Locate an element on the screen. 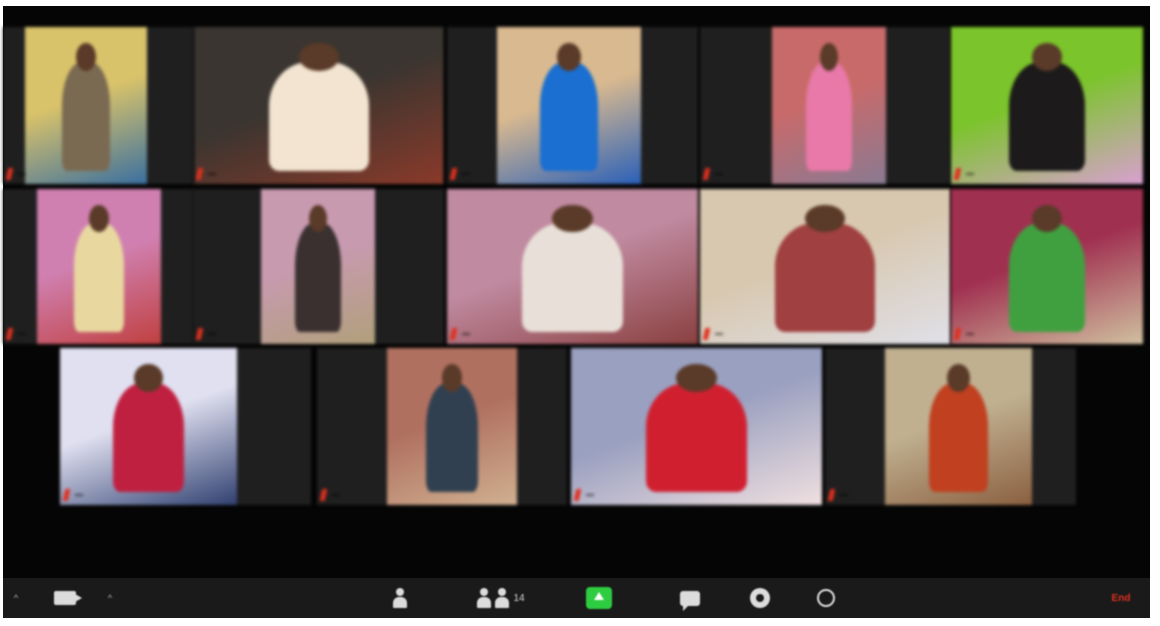 This screenshot has height=626, width=1160. record-button is located at coordinates (760, 598).